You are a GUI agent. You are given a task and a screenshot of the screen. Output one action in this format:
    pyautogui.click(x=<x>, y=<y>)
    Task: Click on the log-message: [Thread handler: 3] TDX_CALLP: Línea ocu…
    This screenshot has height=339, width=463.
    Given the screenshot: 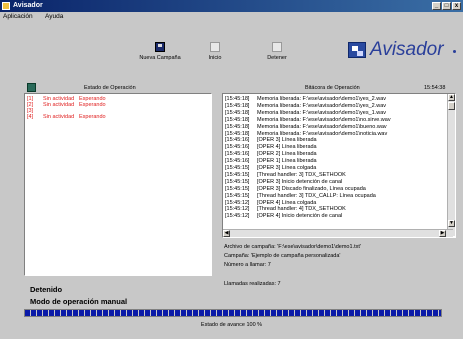 What is the action you would take?
    pyautogui.click(x=316, y=195)
    